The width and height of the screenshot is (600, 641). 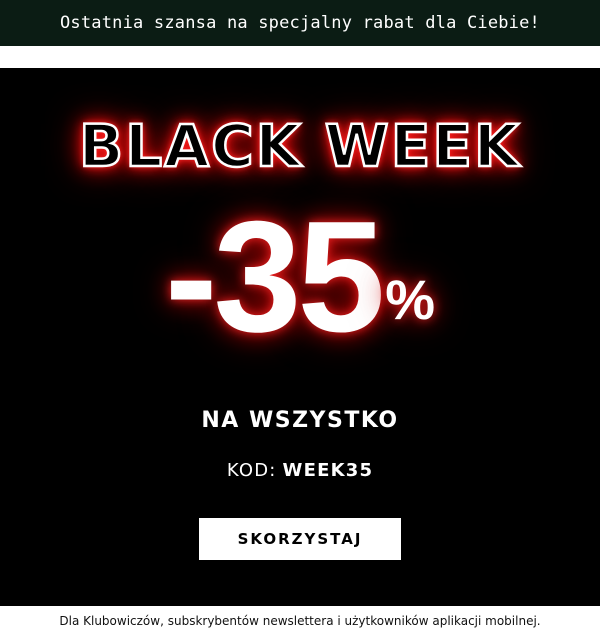 I want to click on black-week-title: BLACK WEEK, so click(x=299, y=146).